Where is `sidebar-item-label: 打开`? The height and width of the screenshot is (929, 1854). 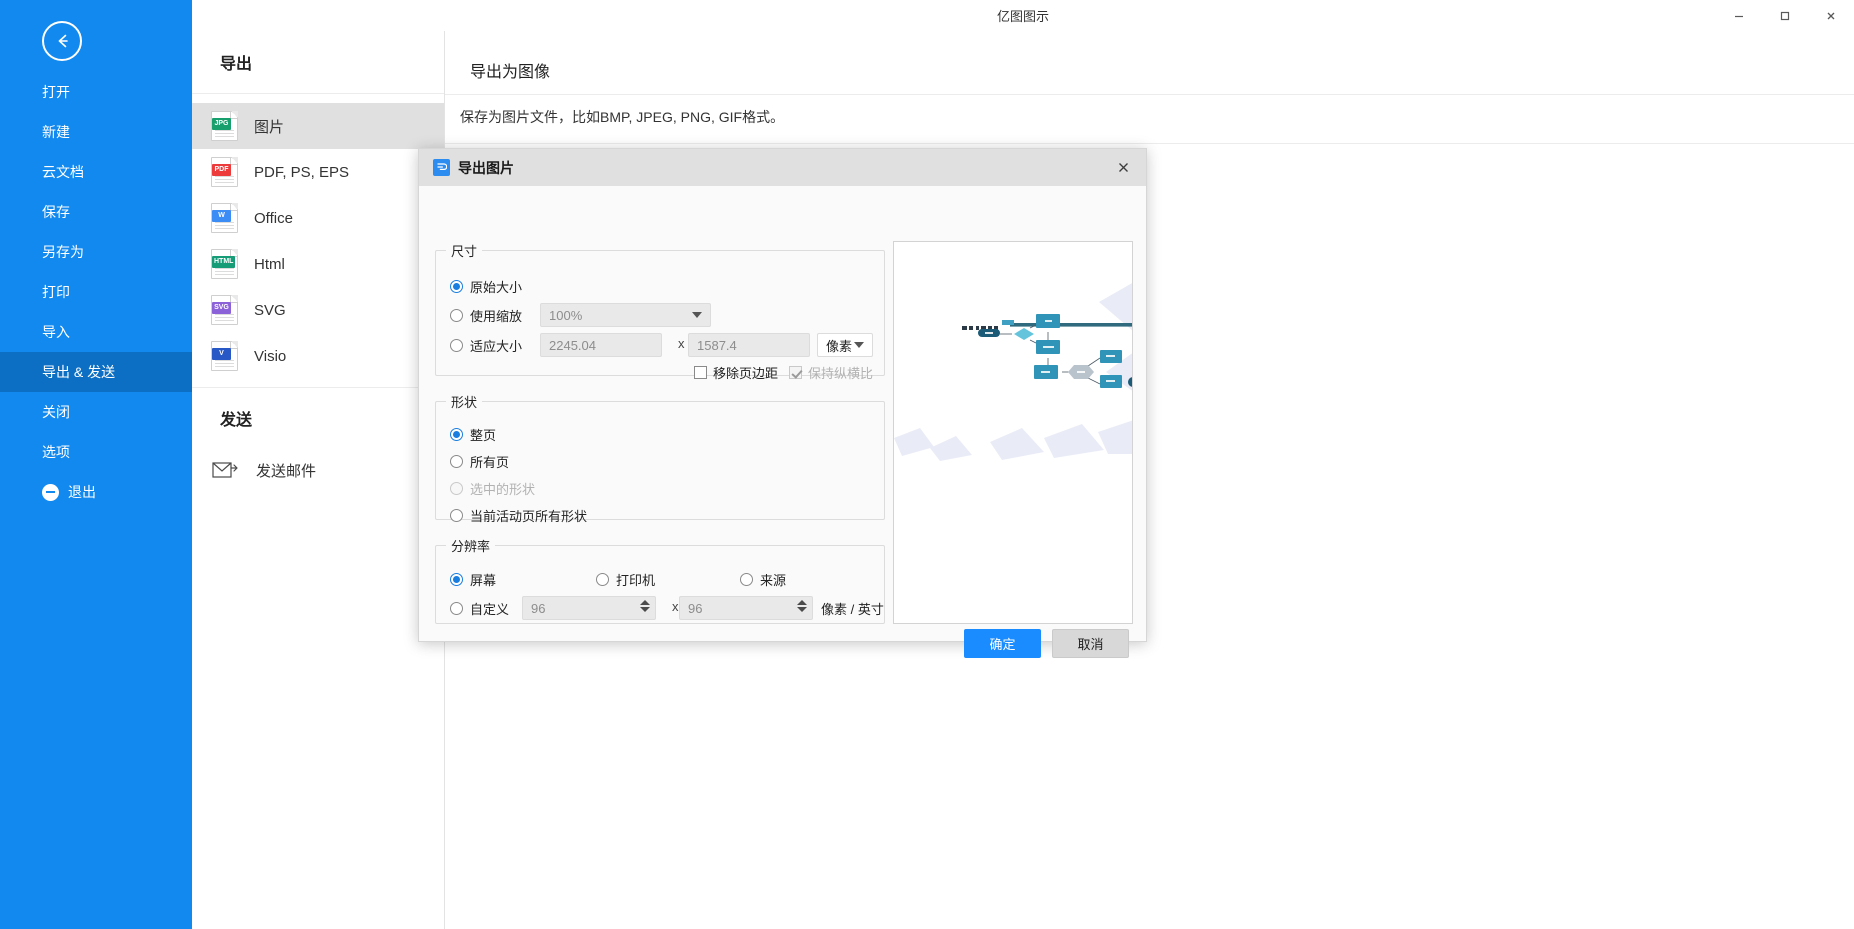 sidebar-item-label: 打开 is located at coordinates (56, 92).